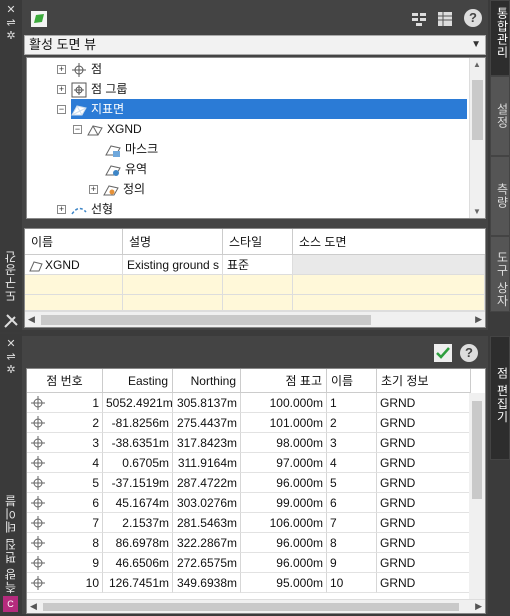 Image resolution: width=510 pixels, height=616 pixels. Describe the element at coordinates (65, 563) in the screenshot. I see `point-number-cell: 9` at that location.